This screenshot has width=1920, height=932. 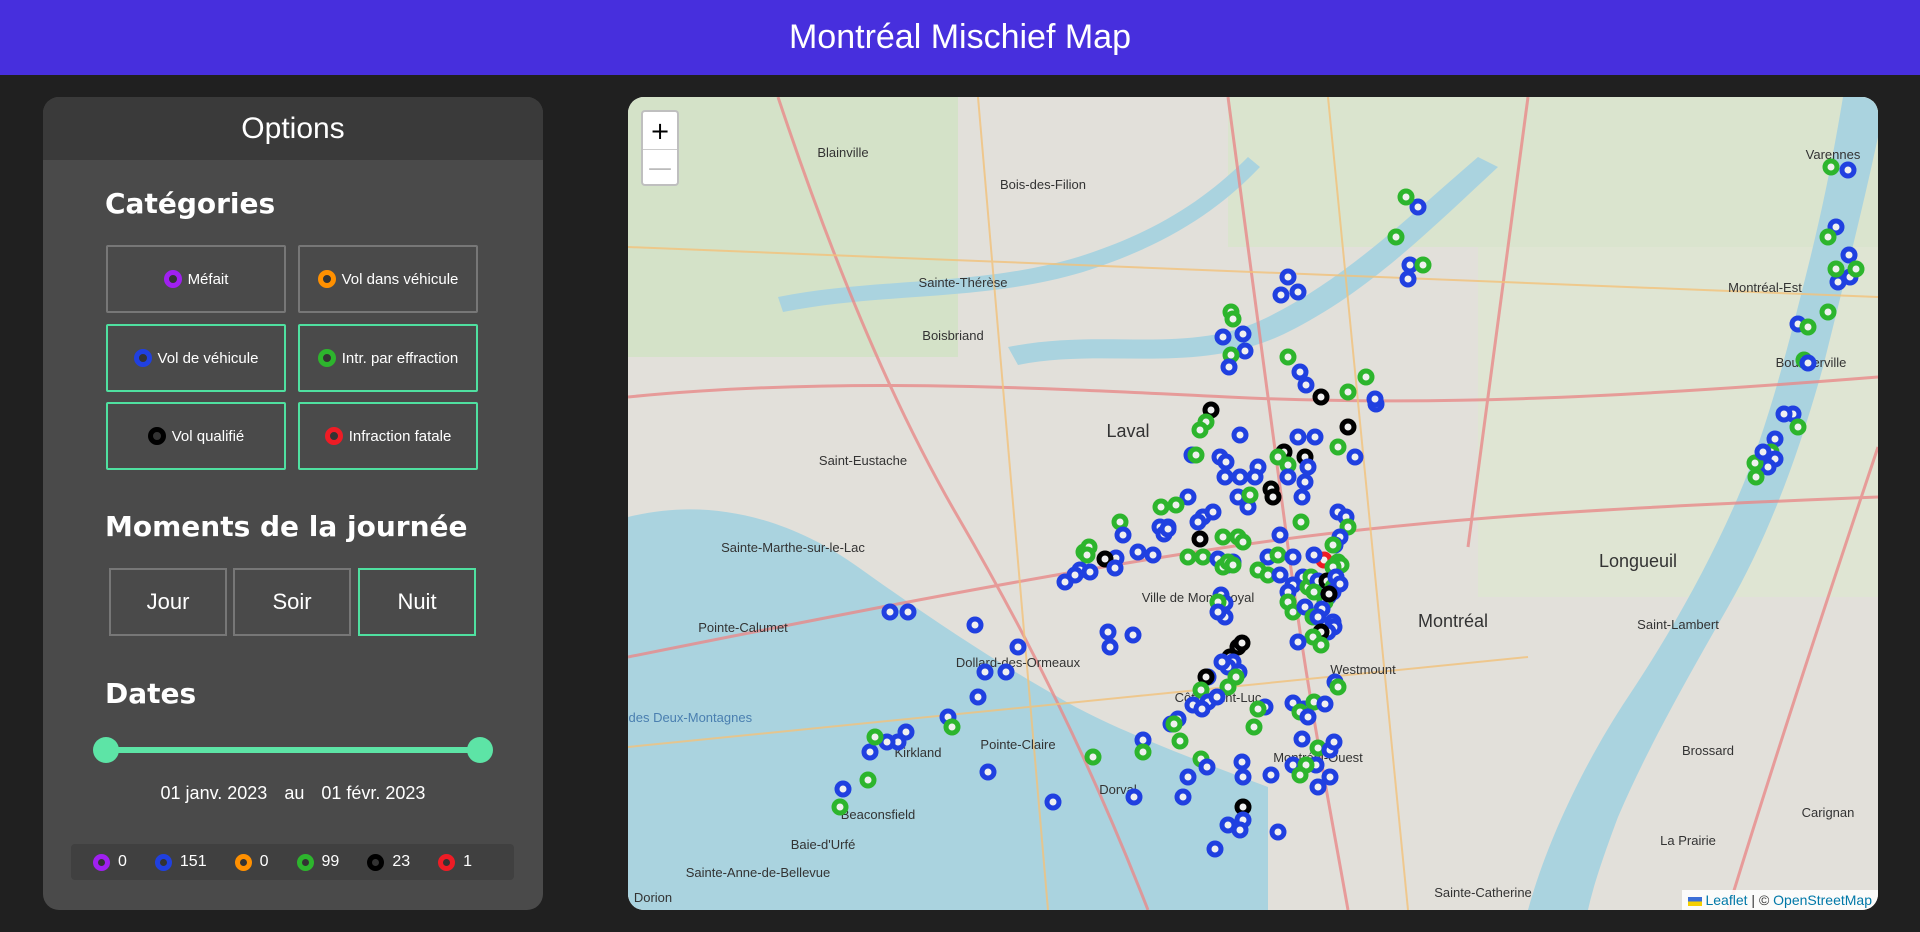 I want to click on category-vol-de-vehicule-button: Vol de véhicule, so click(x=196, y=358).